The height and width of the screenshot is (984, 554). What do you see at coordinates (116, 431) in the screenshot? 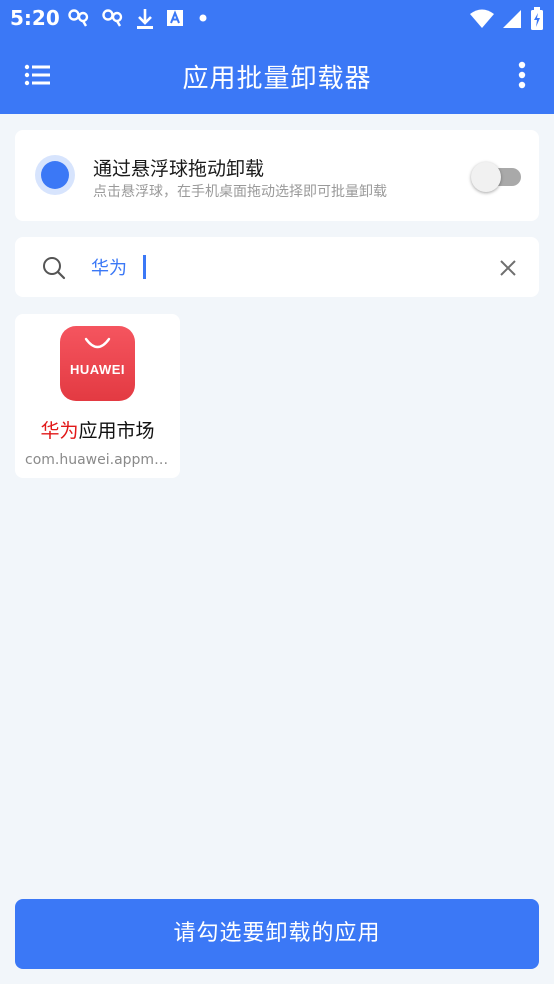
I see `app-name-rest: 应用市场` at bounding box center [116, 431].